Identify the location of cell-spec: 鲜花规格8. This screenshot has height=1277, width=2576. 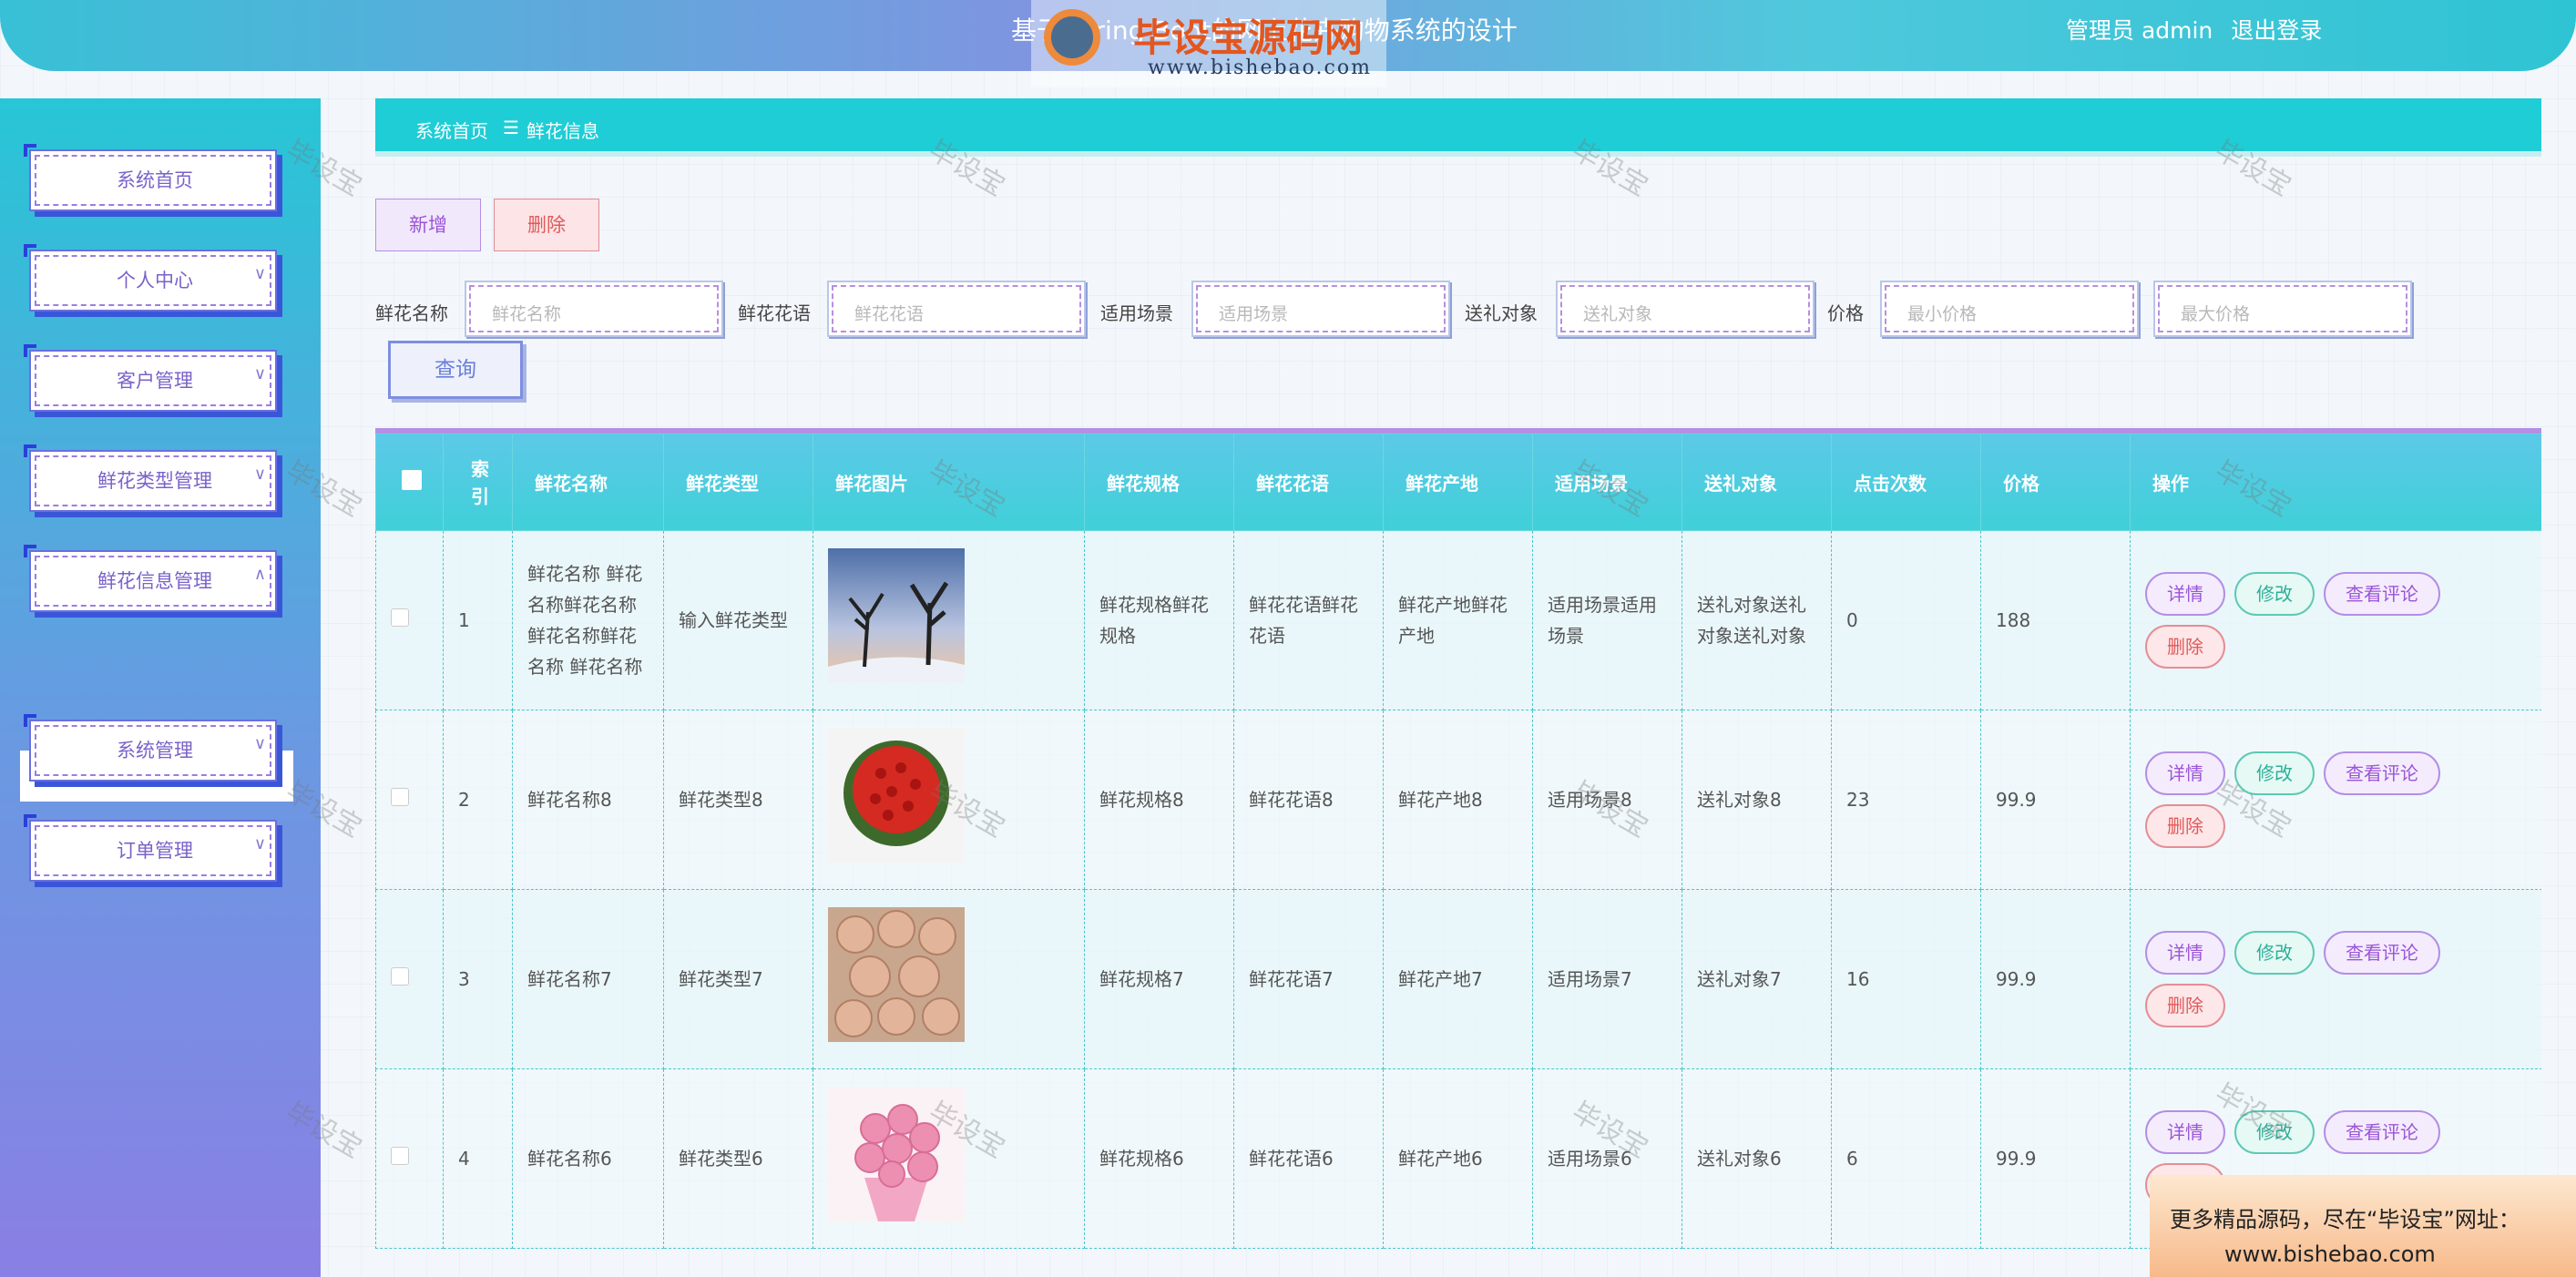
(1159, 800).